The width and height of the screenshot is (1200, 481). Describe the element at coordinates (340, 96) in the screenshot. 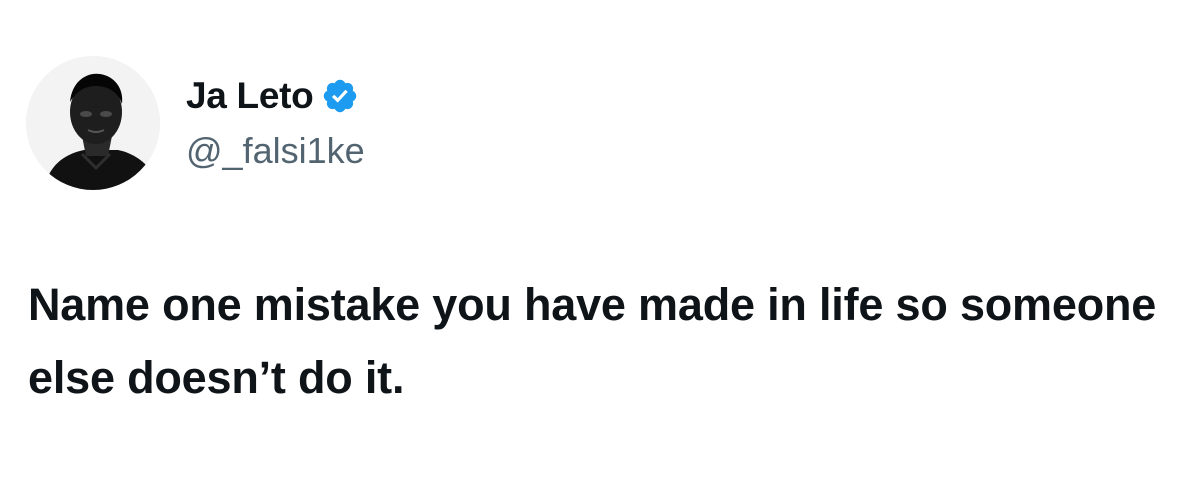

I see `verified-badge-icon` at that location.